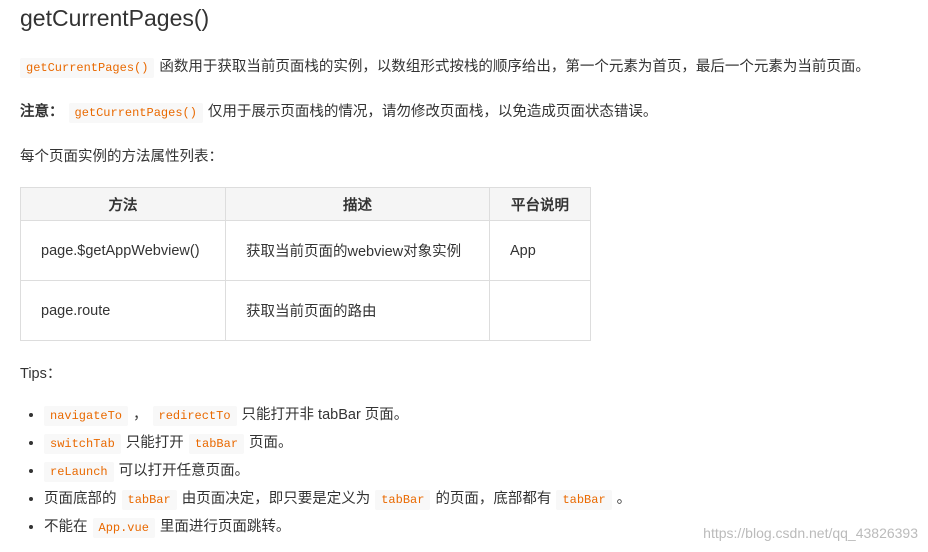  Describe the element at coordinates (80, 499) in the screenshot. I see `tip-text: 页面底部的` at that location.